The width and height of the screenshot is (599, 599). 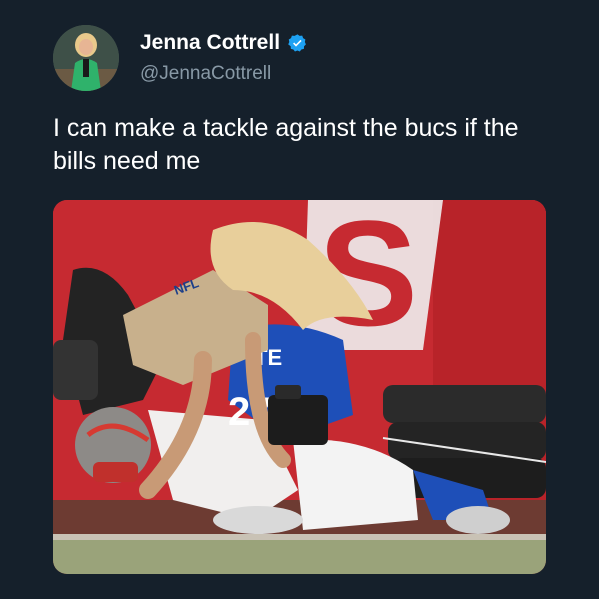 I want to click on author-handle: @JennaCottrell, so click(x=205, y=74).